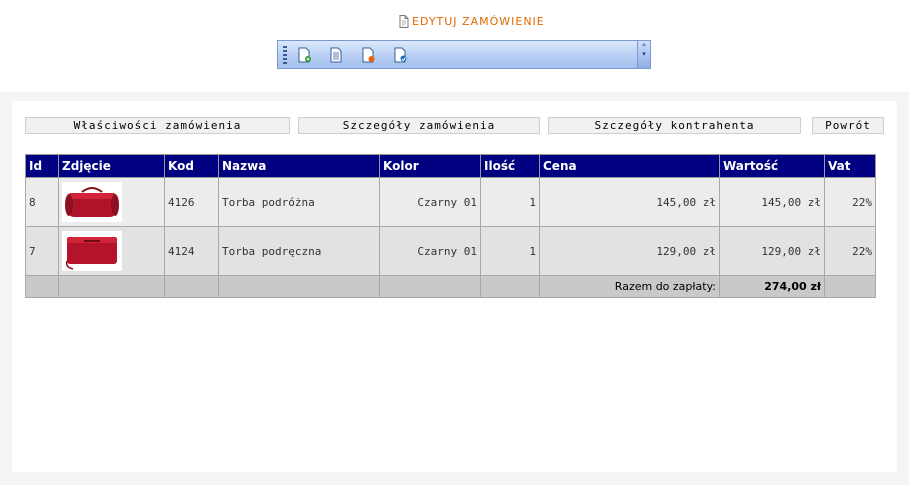  I want to click on cell-price: 129,00 zł, so click(629, 251).